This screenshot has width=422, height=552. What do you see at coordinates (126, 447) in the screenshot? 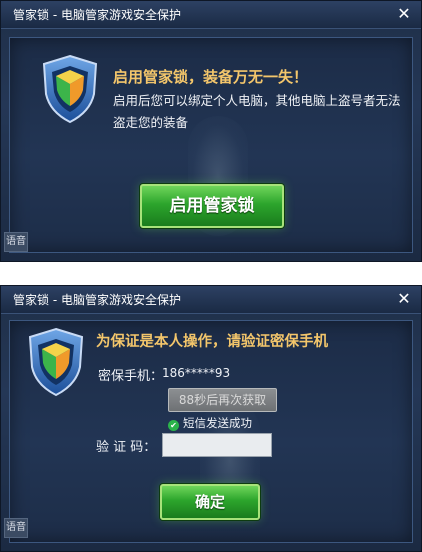
I see `code-label: 验 证 码：` at bounding box center [126, 447].